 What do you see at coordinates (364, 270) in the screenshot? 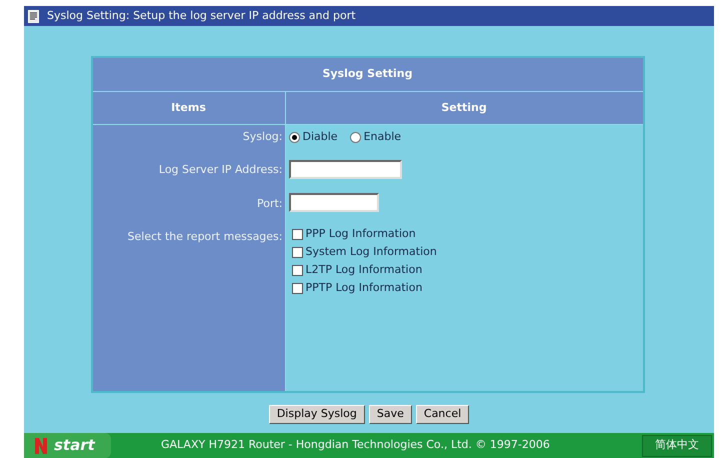
I see `checkbox-label: L2TP Log Information` at bounding box center [364, 270].